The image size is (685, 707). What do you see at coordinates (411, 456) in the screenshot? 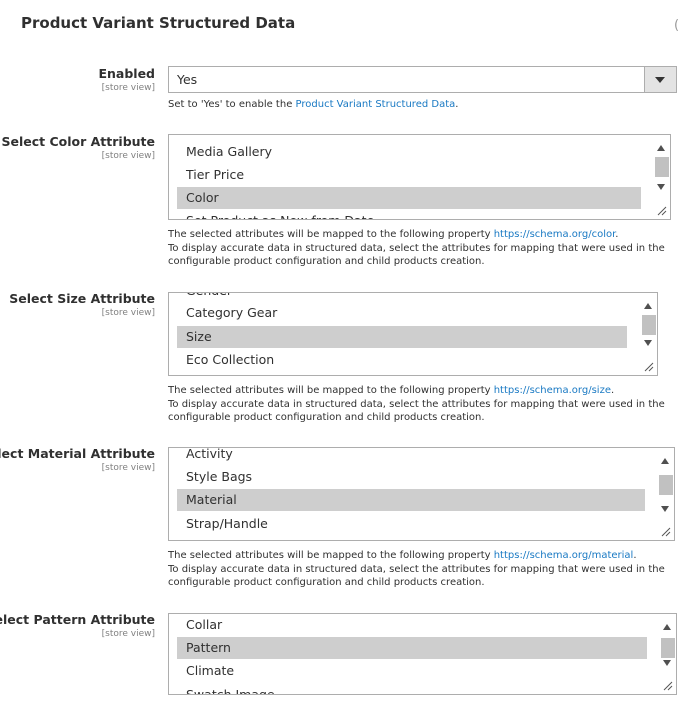
I see `list-option: Activity` at bounding box center [411, 456].